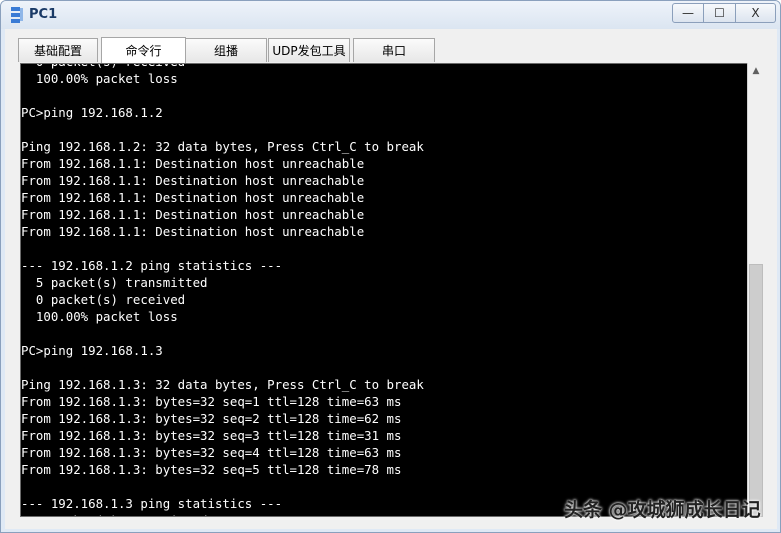  I want to click on tab-command-line: 命令行, so click(143, 50).